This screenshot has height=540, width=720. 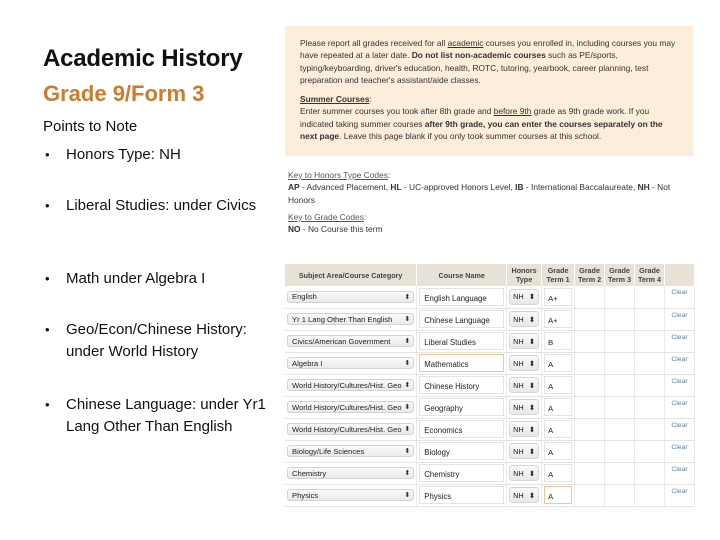 I want to click on course-name-input: Physics, so click(x=462, y=495).